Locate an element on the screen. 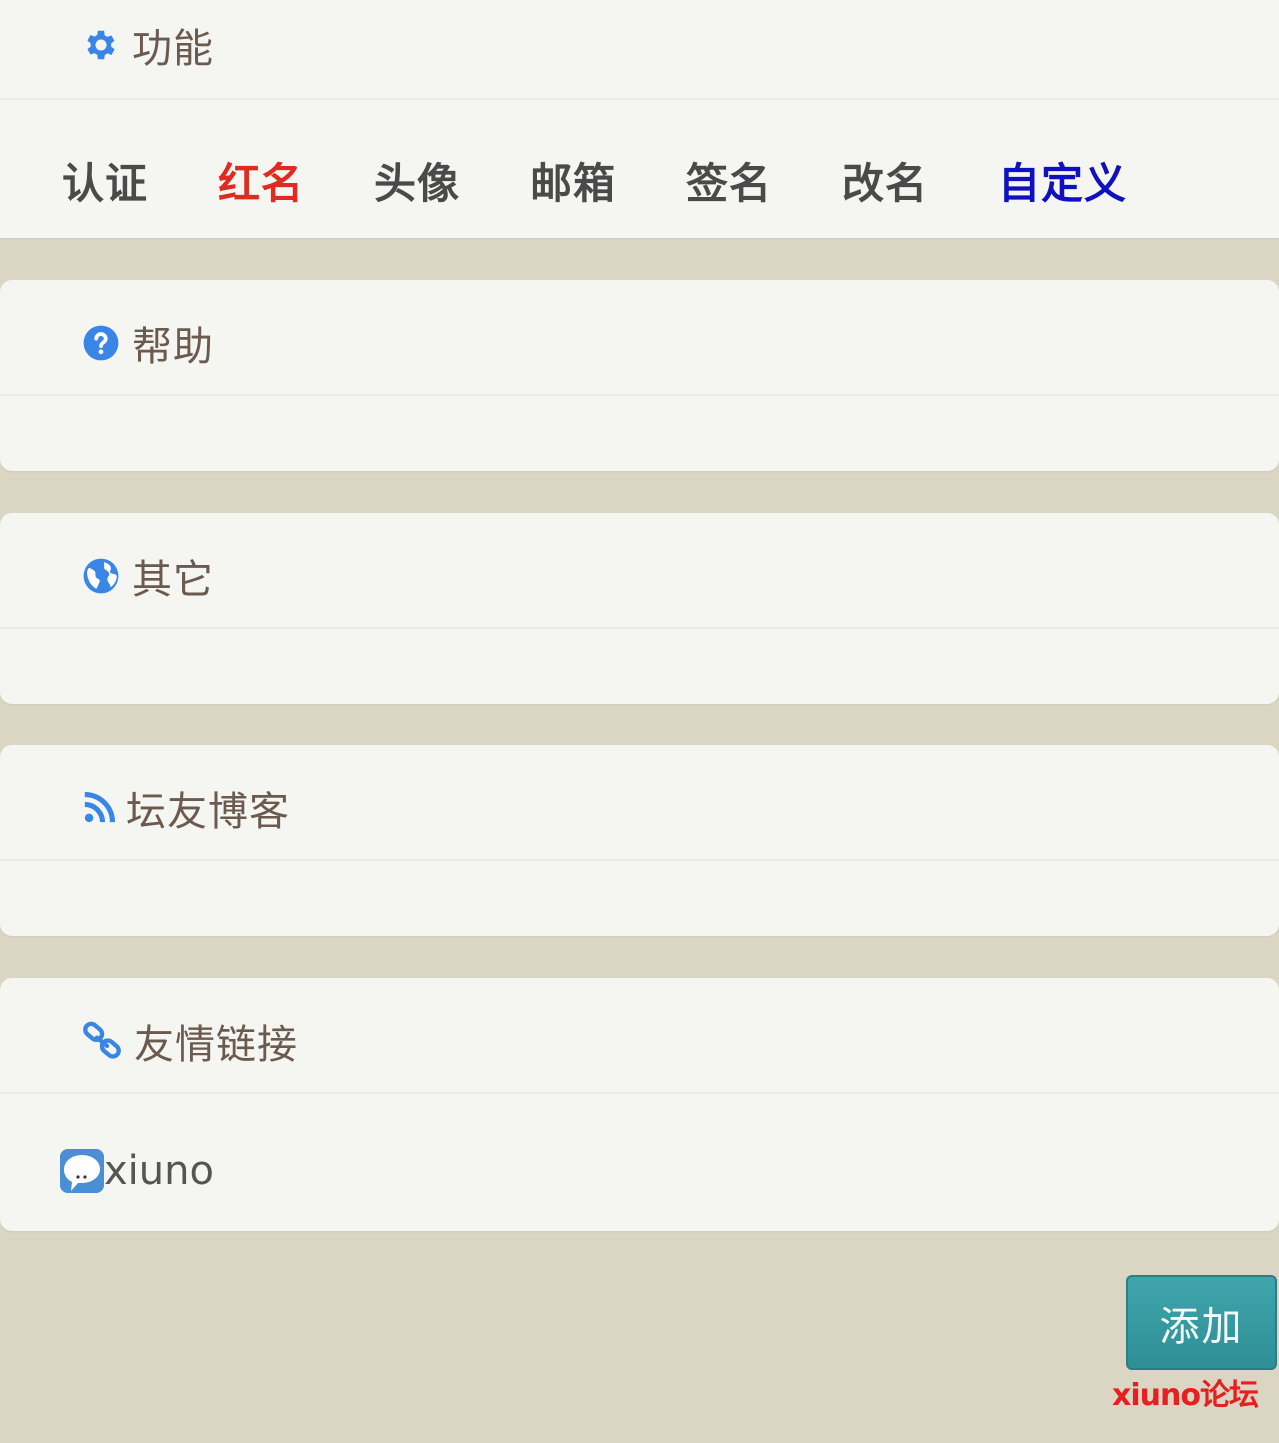  question-circle-icon is located at coordinates (101, 343).